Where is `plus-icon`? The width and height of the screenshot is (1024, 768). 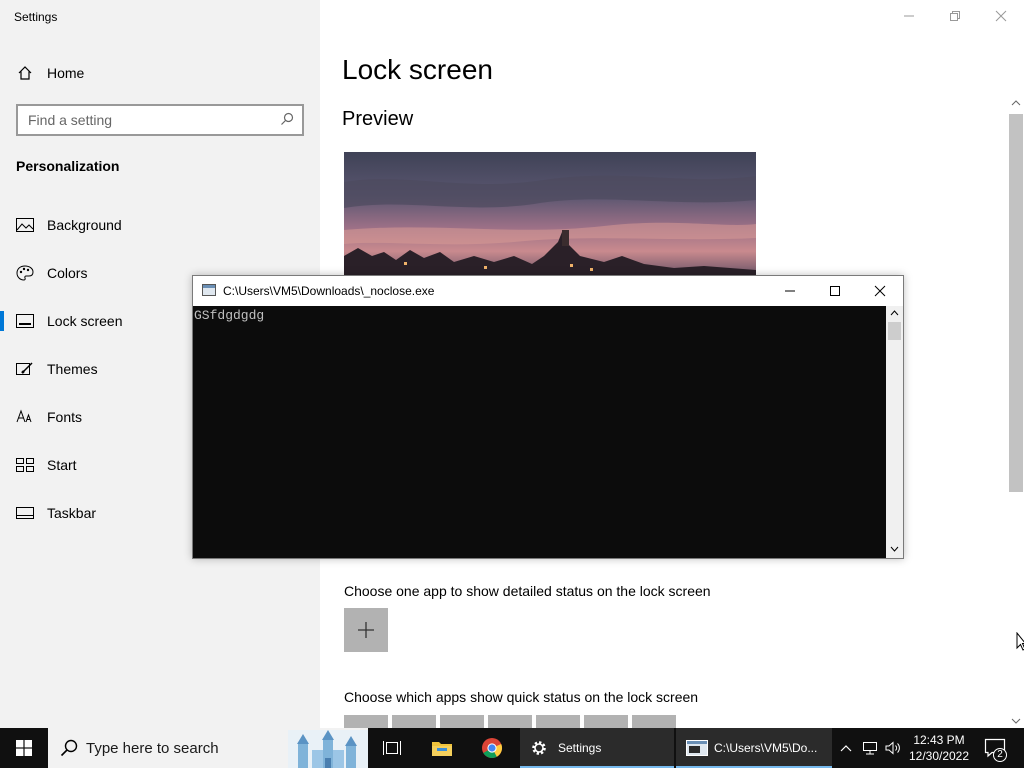 plus-icon is located at coordinates (366, 630).